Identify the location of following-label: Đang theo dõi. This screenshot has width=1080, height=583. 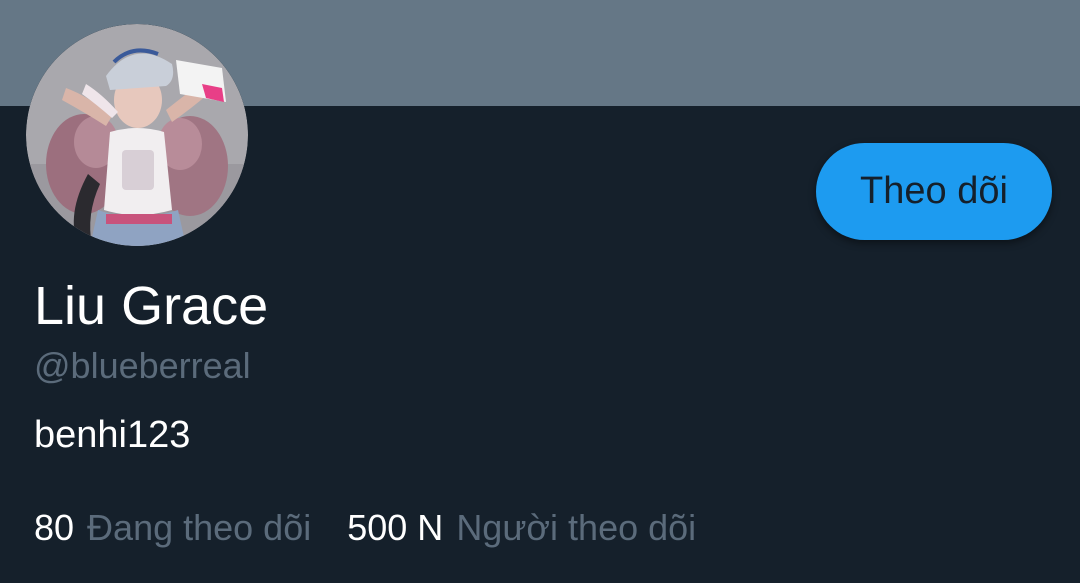
(199, 527).